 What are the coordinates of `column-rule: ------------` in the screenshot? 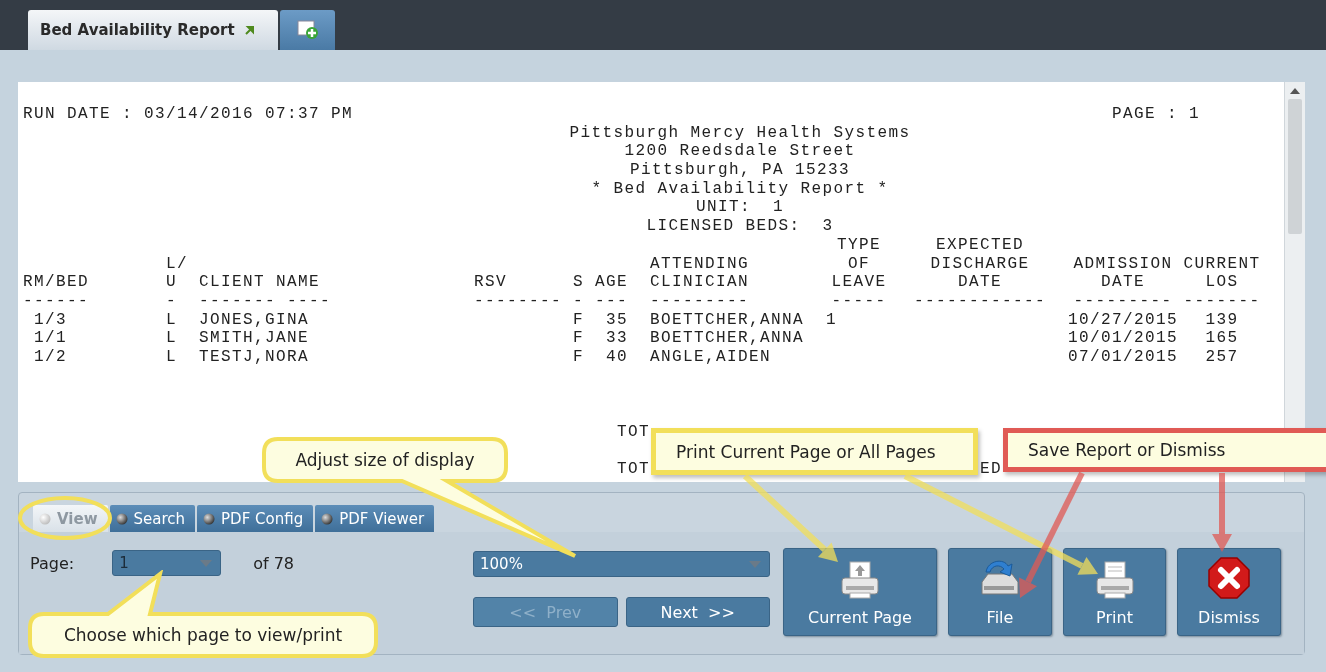 It's located at (980, 301).